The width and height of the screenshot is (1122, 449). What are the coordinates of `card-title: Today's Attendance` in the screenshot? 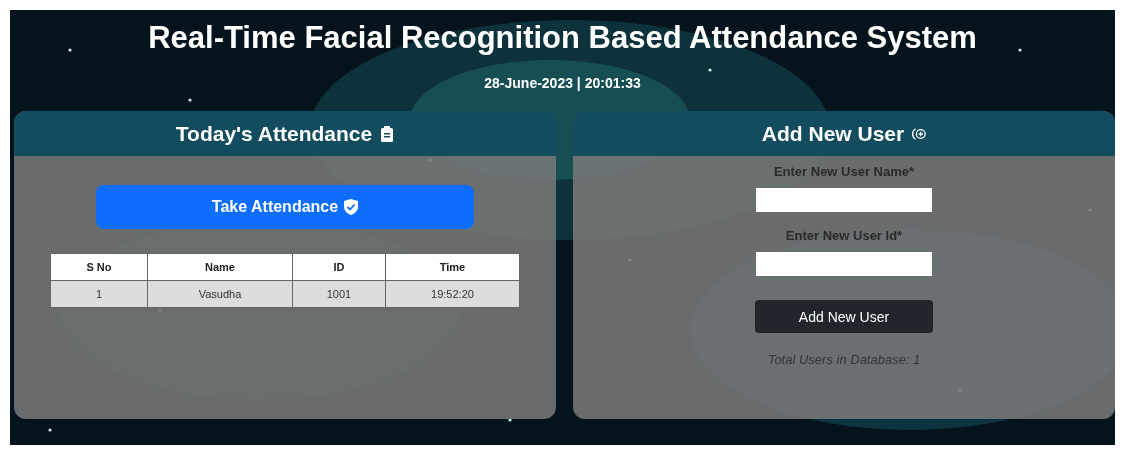 It's located at (274, 133).